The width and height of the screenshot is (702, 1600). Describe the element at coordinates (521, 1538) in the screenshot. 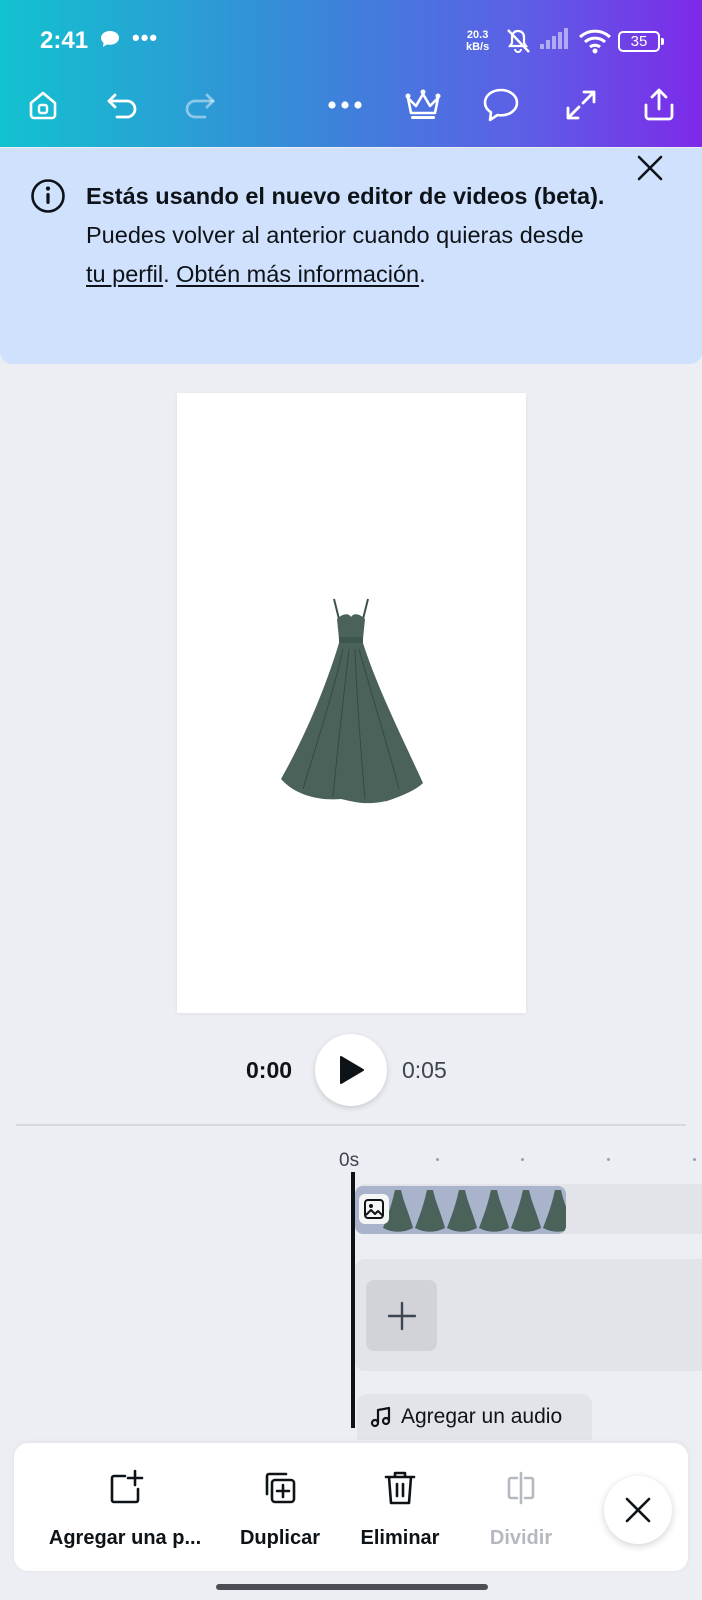

I see `split-label: Dividir` at that location.